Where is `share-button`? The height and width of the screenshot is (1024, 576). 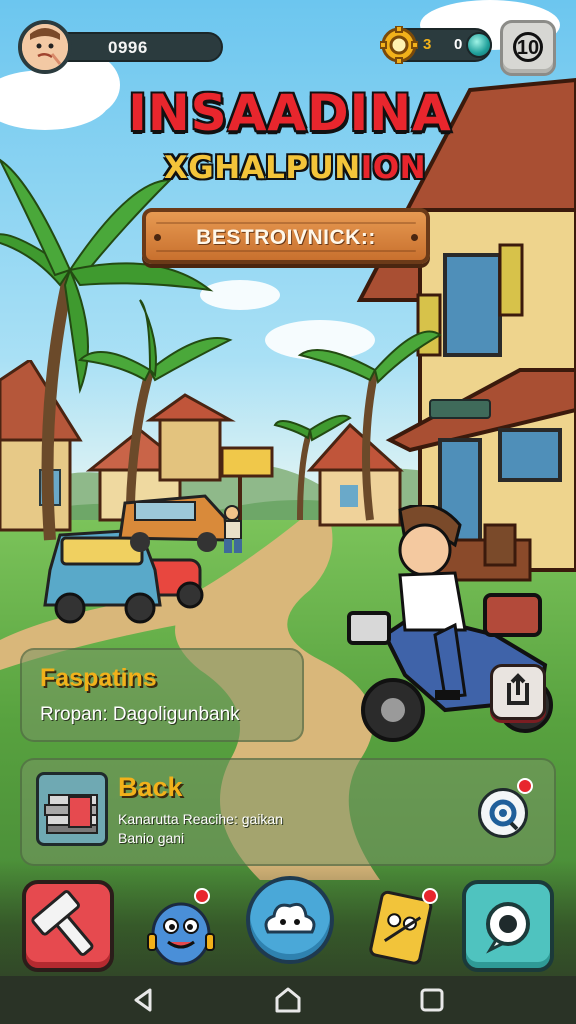 share-button is located at coordinates (518, 692).